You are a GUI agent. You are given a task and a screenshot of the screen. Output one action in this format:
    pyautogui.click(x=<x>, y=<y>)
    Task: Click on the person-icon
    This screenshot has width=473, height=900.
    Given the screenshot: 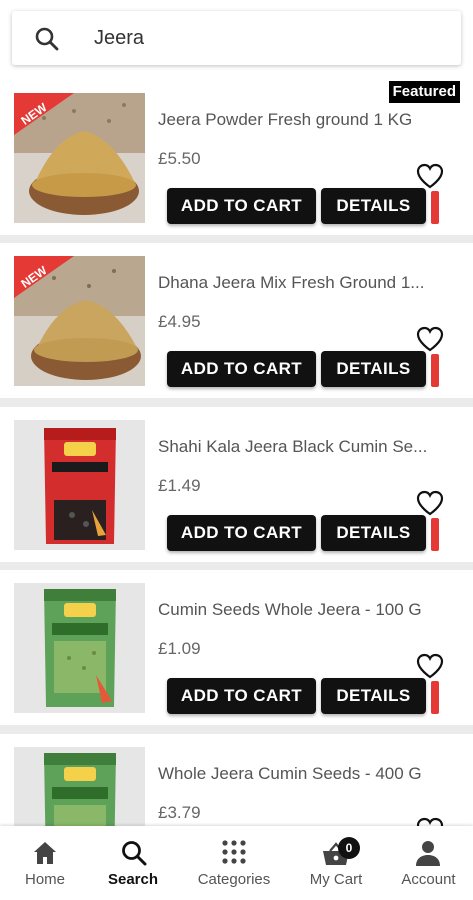 What is the action you would take?
    pyautogui.click(x=428, y=853)
    